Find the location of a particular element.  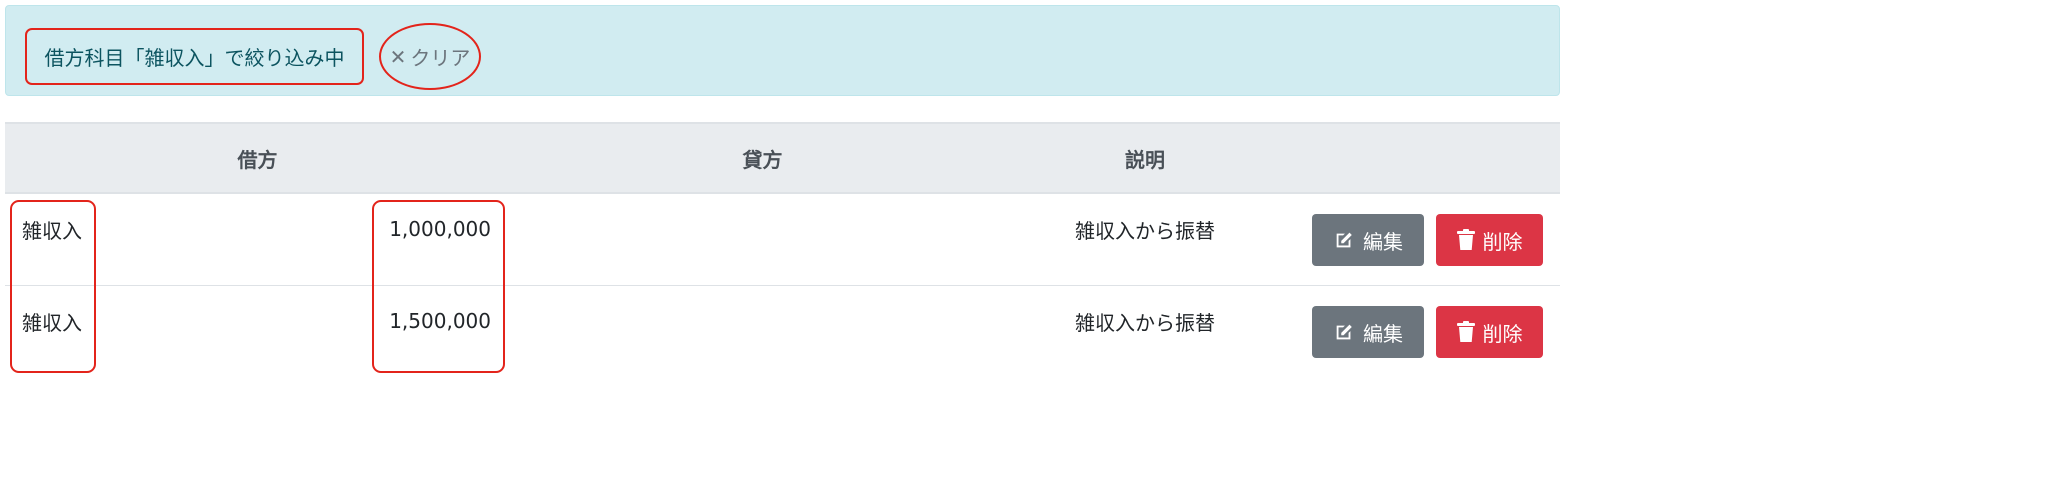

filter-status-text: 借方科目「雑収入」で絞り込み中 is located at coordinates (194, 58).